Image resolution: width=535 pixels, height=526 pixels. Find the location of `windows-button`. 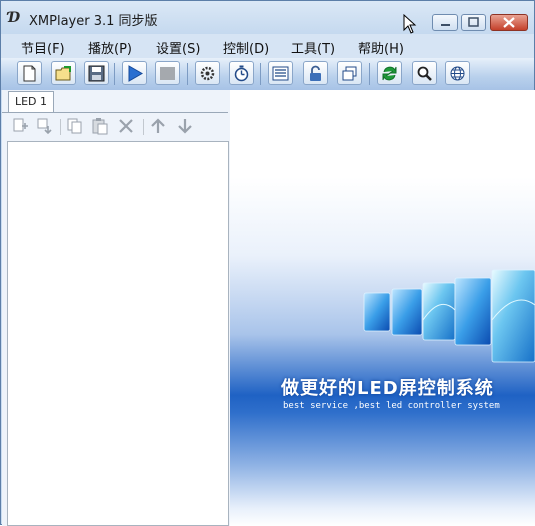

windows-button is located at coordinates (349, 73).